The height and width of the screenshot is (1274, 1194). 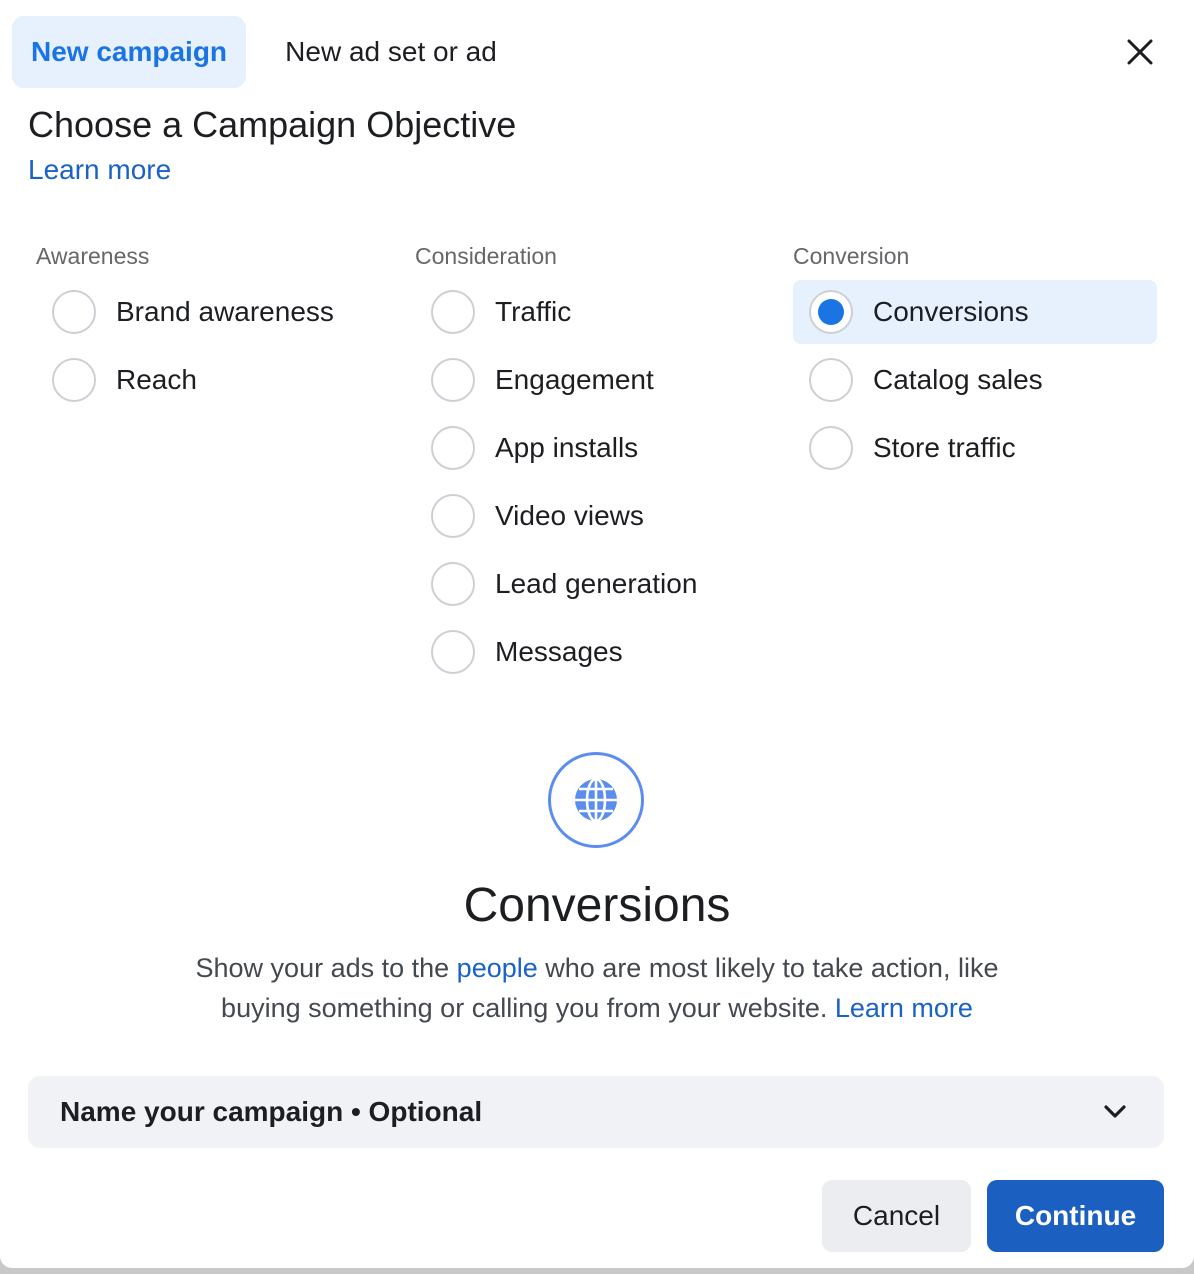 What do you see at coordinates (497, 968) in the screenshot?
I see `people-link: people` at bounding box center [497, 968].